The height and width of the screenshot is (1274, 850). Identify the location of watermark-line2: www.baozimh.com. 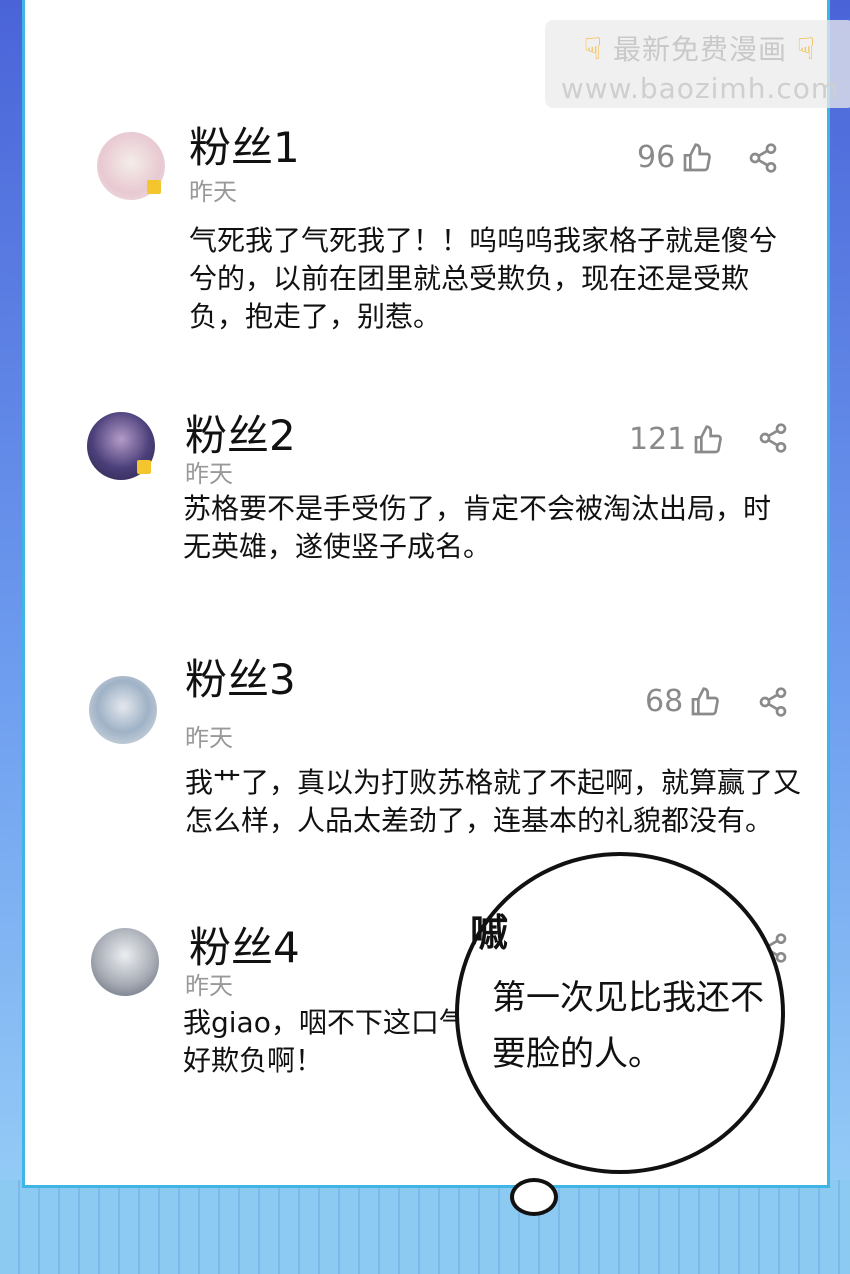
(700, 88).